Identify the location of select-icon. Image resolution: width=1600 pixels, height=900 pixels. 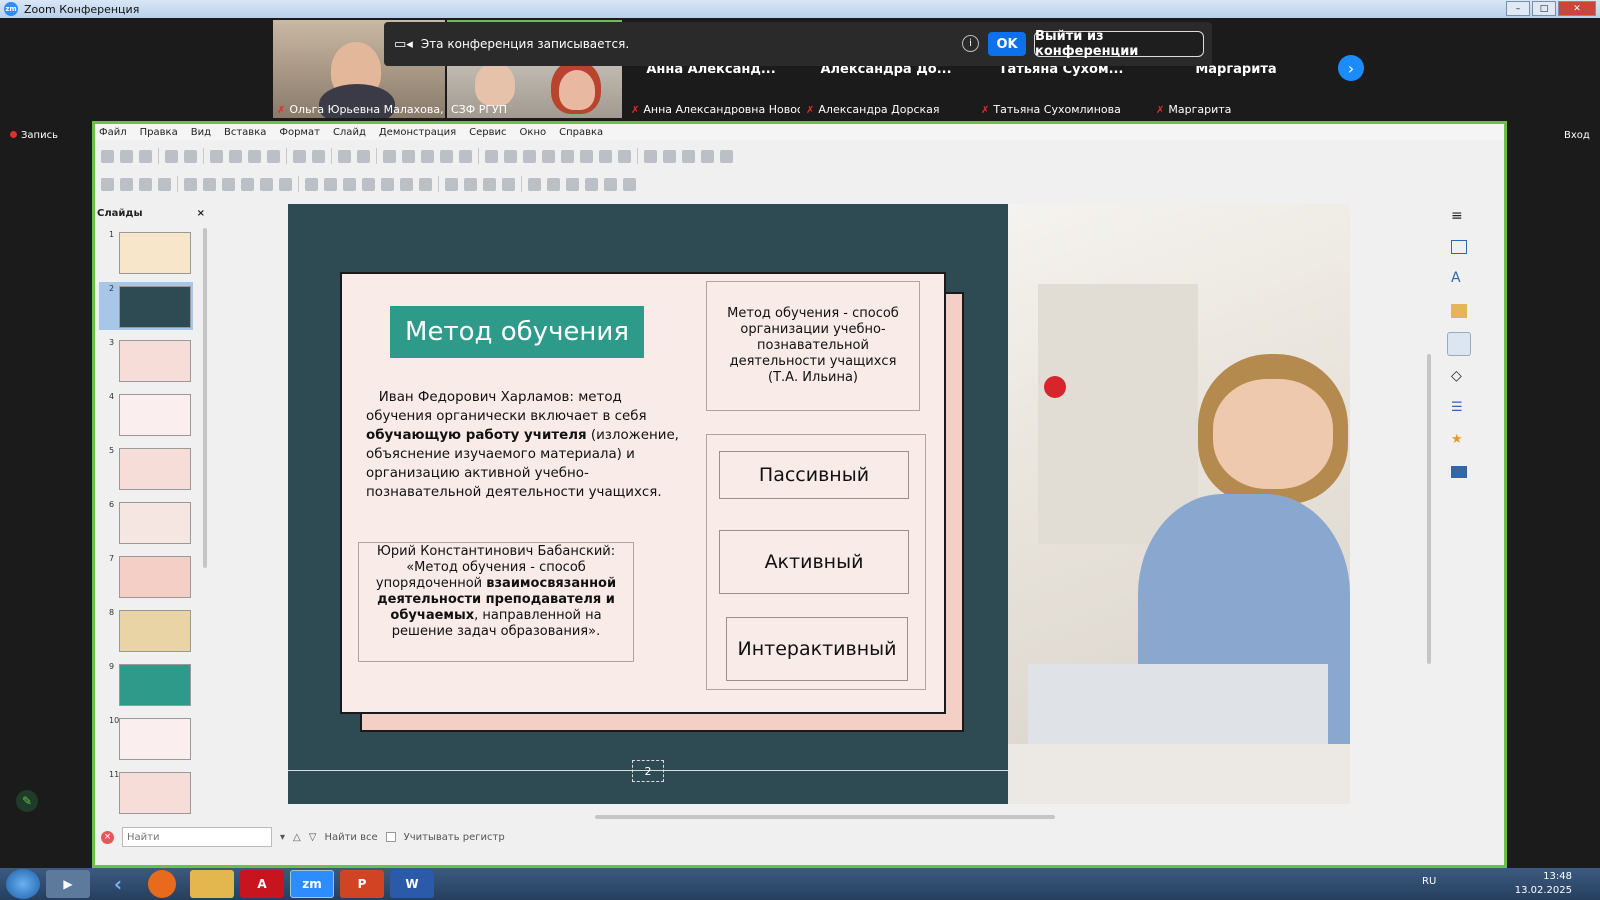
(107, 184).